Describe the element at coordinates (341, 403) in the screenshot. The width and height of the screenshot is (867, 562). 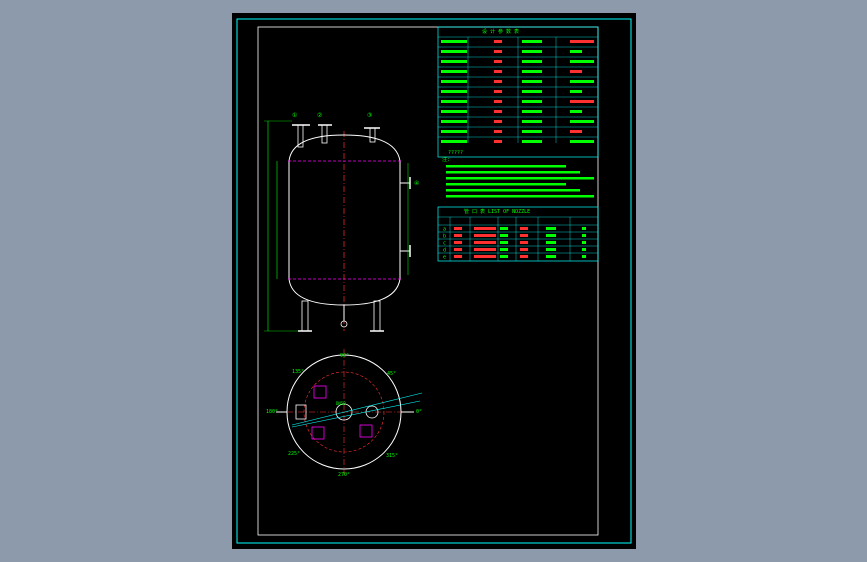
I see `plan-center-label: DN50` at that location.